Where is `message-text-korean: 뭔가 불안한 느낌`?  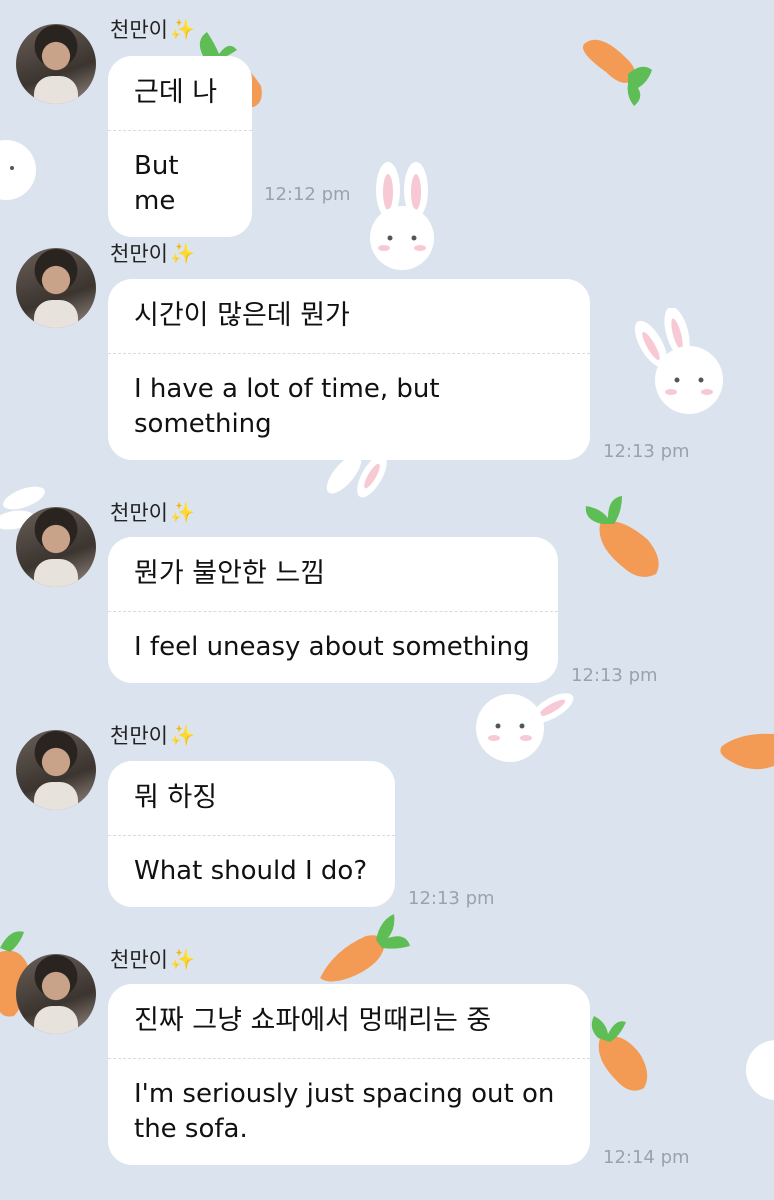 message-text-korean: 뭔가 불안한 느낌 is located at coordinates (230, 573).